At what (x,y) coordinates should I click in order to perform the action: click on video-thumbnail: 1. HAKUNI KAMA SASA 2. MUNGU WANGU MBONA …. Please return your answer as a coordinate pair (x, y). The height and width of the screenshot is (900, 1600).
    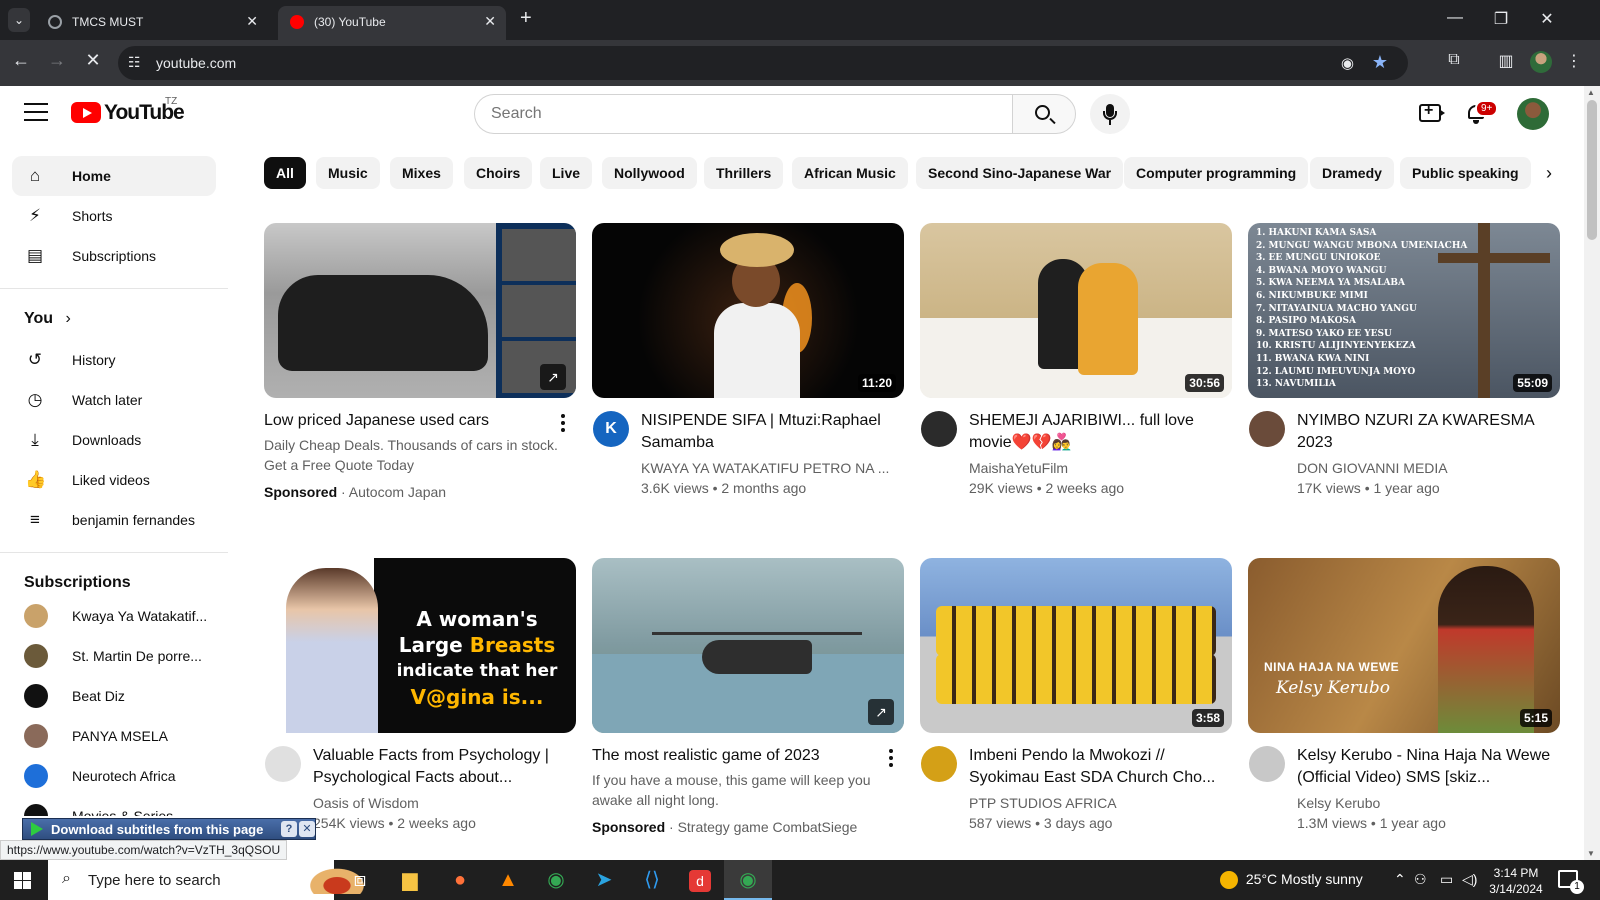
    Looking at the image, I should click on (1404, 310).